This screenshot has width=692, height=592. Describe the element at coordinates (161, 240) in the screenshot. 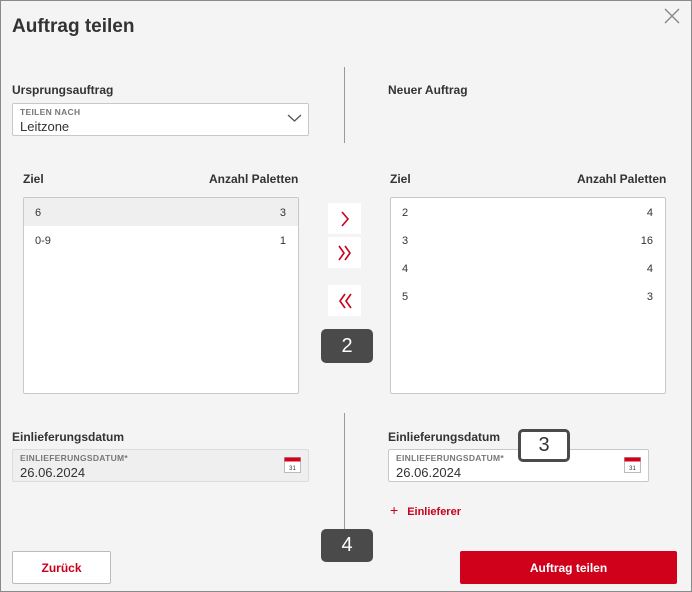

I see `list-item: 0-9 1` at that location.